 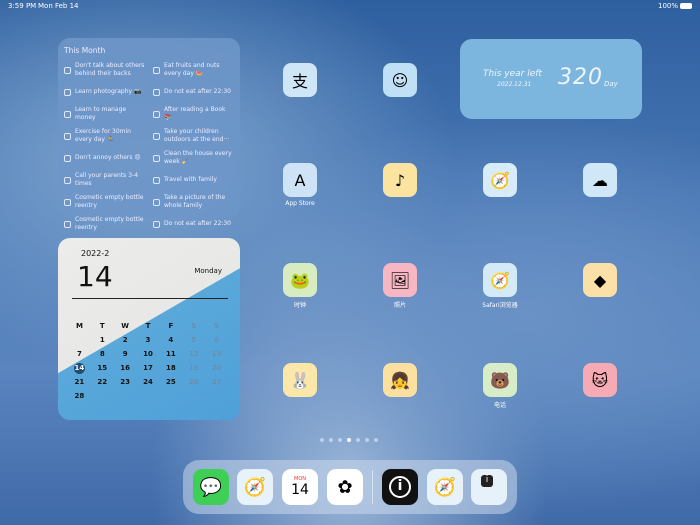 What do you see at coordinates (148, 382) in the screenshot?
I see `calendar-date: 24` at bounding box center [148, 382].